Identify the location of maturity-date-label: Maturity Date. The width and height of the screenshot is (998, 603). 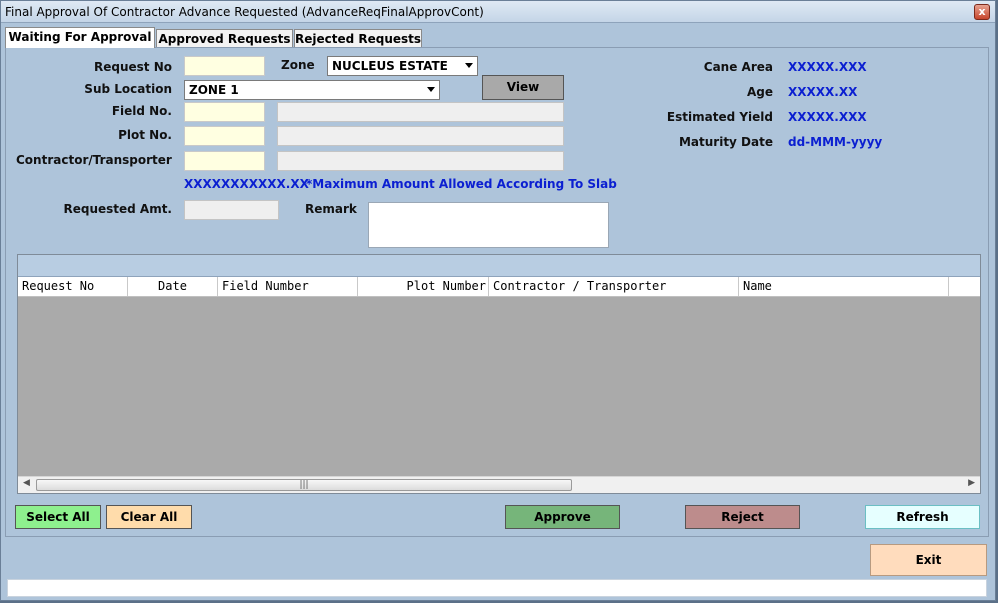
(725, 142).